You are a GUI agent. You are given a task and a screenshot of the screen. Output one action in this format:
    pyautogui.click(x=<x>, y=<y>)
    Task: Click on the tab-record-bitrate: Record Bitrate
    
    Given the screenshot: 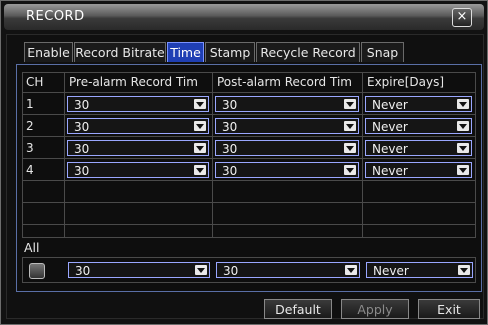 What is the action you would take?
    pyautogui.click(x=120, y=52)
    